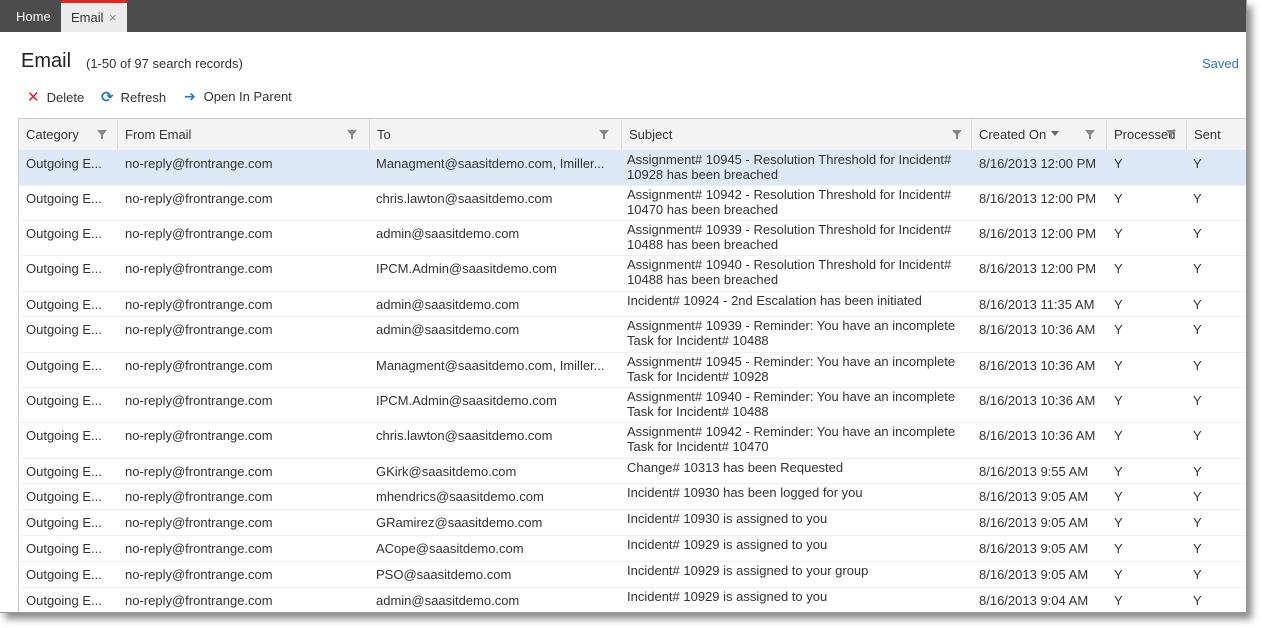 The image size is (1262, 628). I want to click on tab-email: Email ×, so click(94, 16).